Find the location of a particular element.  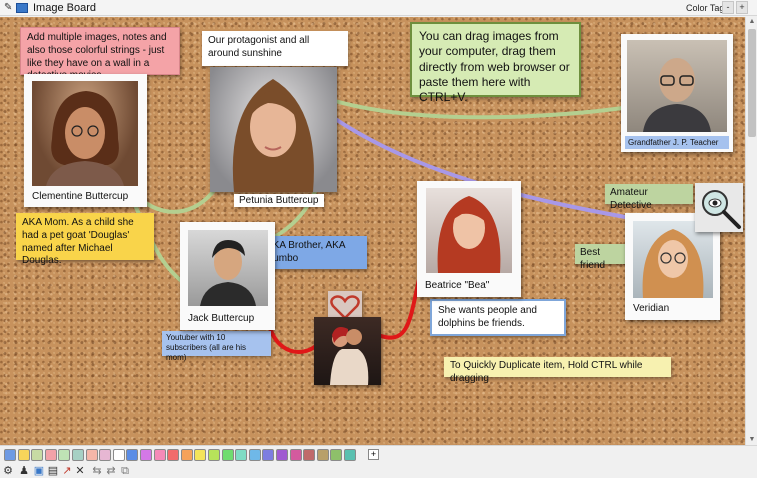

note-best-friend: Best friend is located at coordinates (601, 257).